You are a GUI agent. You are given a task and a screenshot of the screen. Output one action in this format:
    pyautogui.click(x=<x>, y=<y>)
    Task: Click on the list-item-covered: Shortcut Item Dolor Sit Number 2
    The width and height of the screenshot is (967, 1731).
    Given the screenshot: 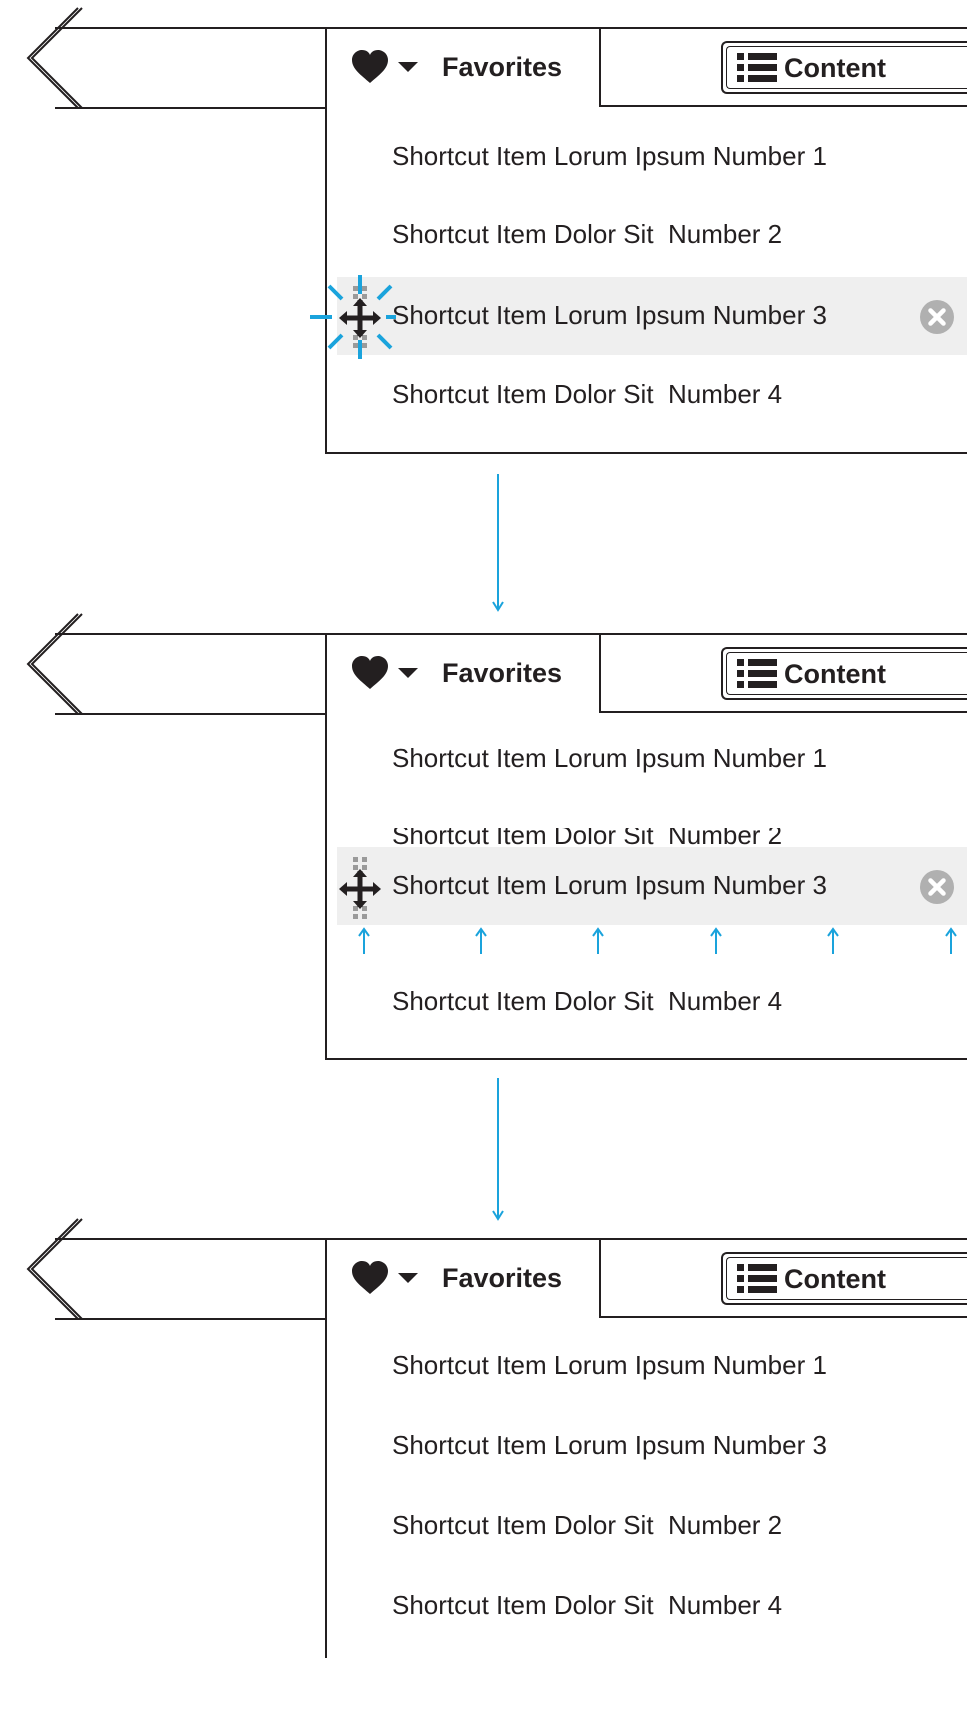 What is the action you would take?
    pyautogui.click(x=672, y=838)
    